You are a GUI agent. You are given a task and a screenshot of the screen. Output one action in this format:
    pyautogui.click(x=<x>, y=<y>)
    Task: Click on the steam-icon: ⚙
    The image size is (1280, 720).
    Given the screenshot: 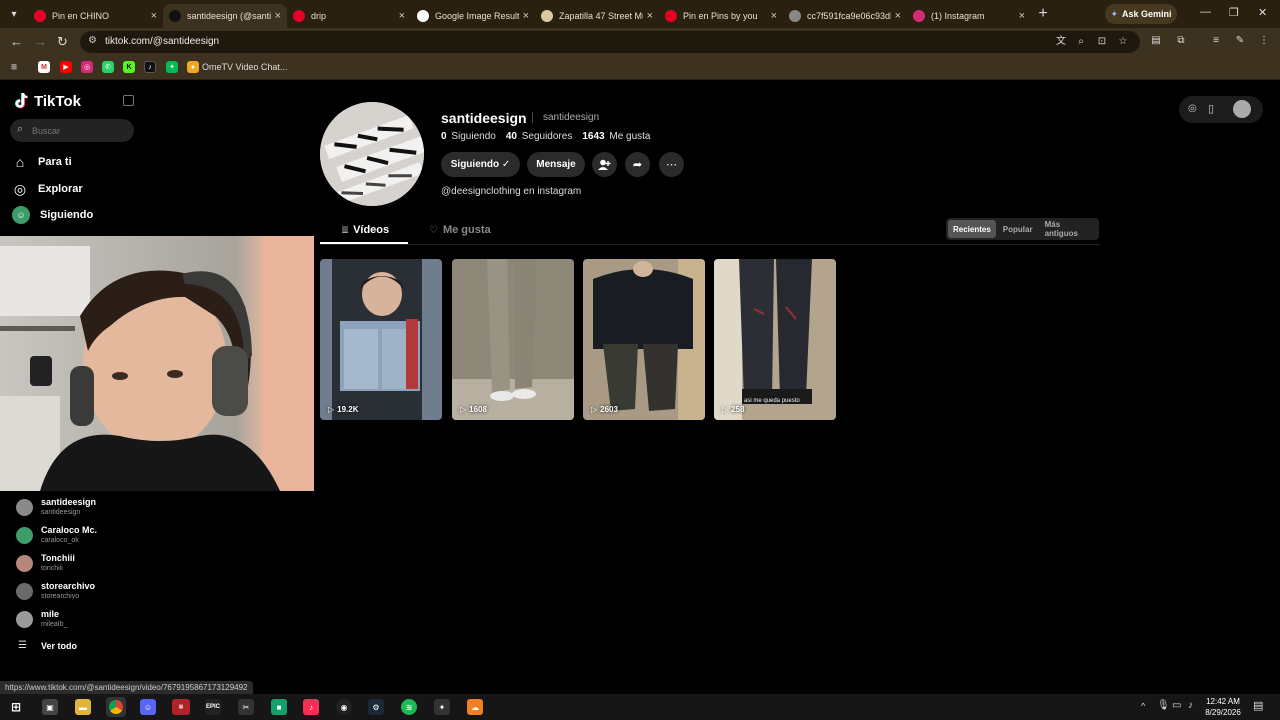 What is the action you would take?
    pyautogui.click(x=376, y=707)
    